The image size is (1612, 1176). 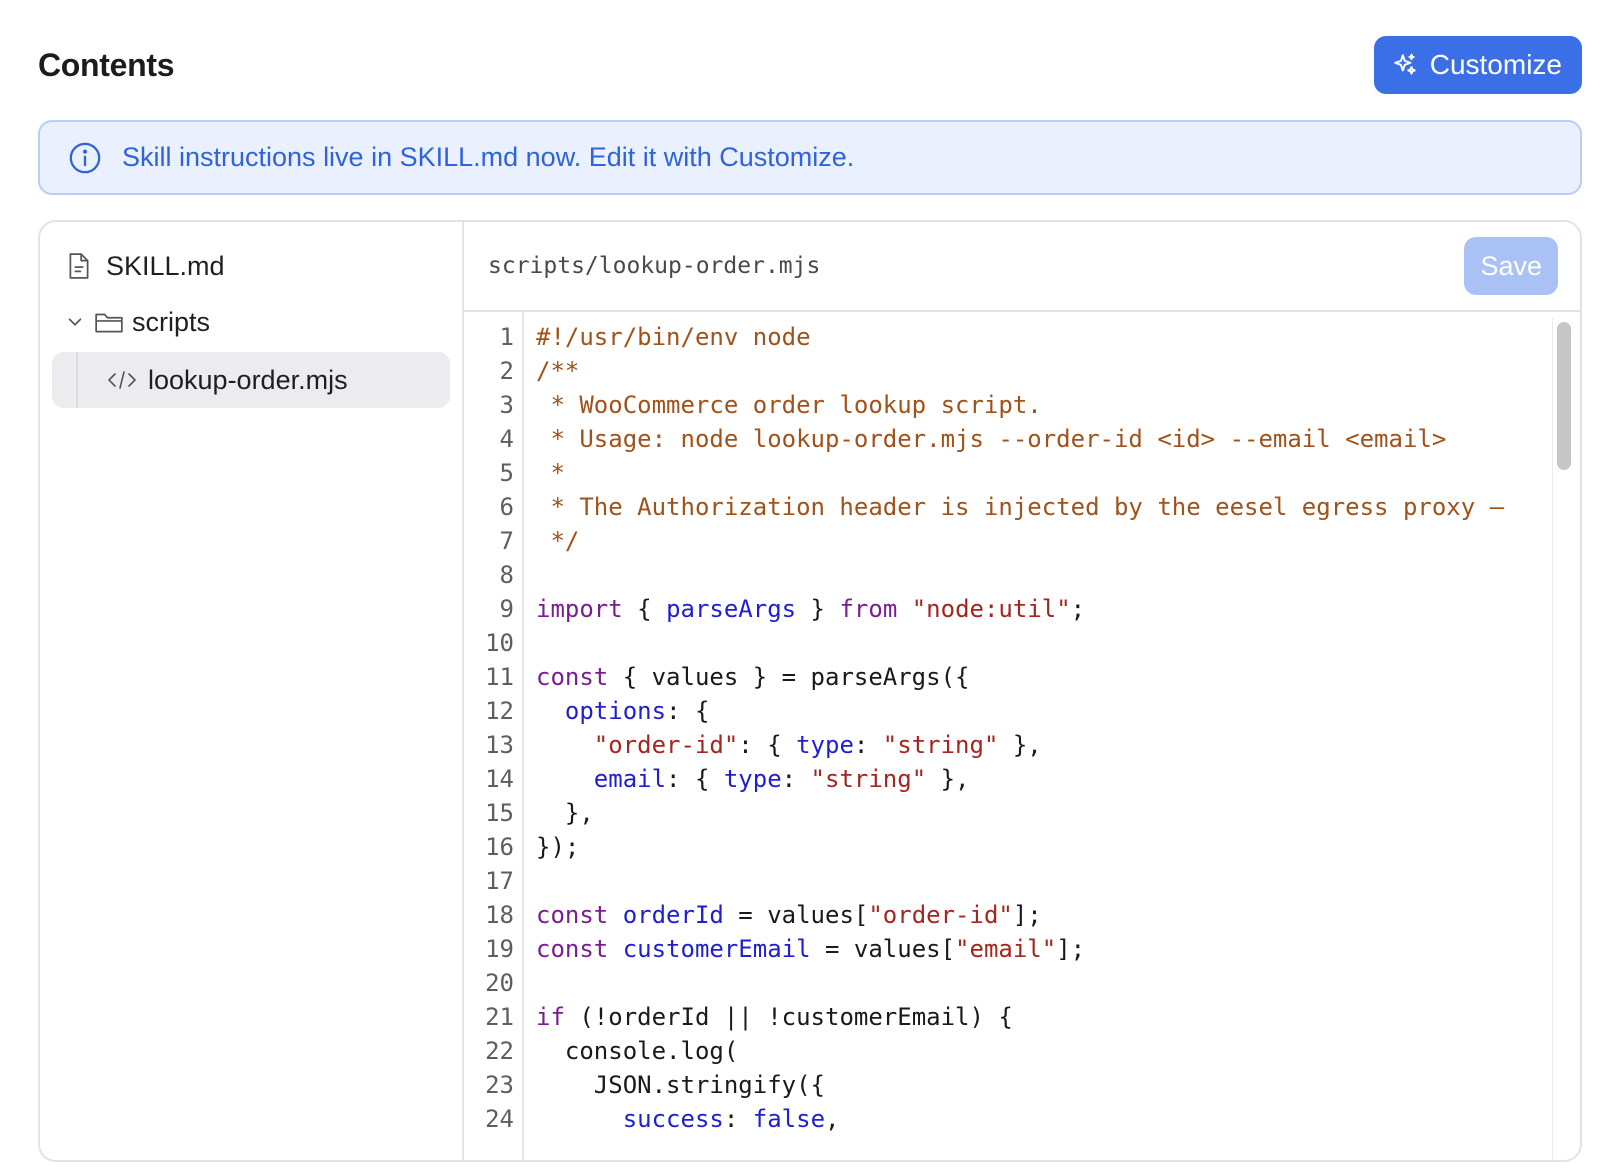 What do you see at coordinates (506, 541) in the screenshot?
I see `line-number: 7` at bounding box center [506, 541].